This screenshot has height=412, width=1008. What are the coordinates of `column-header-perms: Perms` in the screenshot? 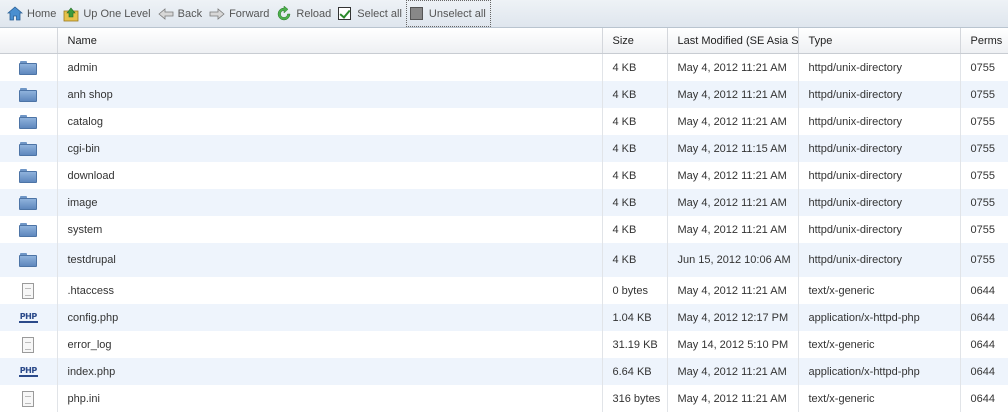 It's located at (984, 41).